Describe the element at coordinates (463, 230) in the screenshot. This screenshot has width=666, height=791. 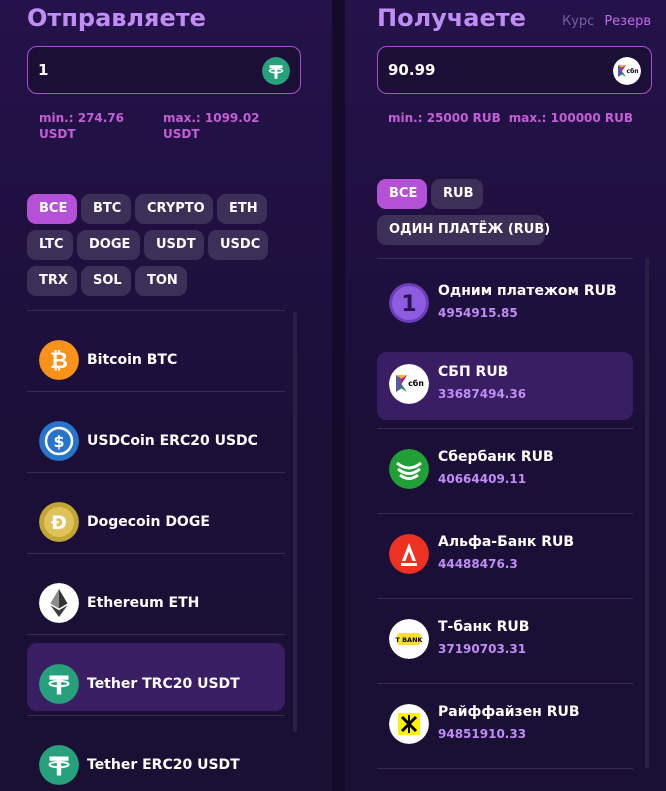
I see `receive-filter-one-payment: ОДИН ПЛАТЁЖ (RUB)` at that location.